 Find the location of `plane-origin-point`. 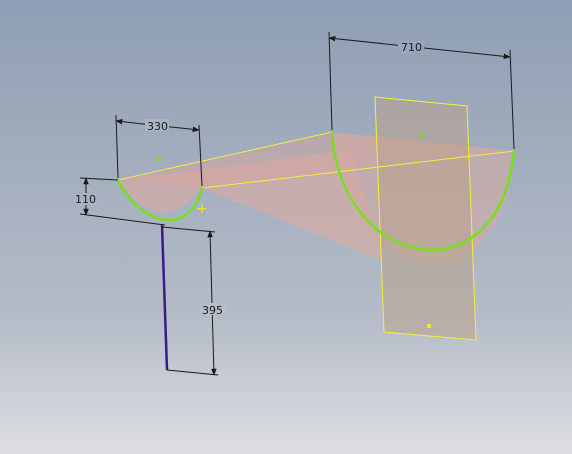

plane-origin-point is located at coordinates (429, 326).